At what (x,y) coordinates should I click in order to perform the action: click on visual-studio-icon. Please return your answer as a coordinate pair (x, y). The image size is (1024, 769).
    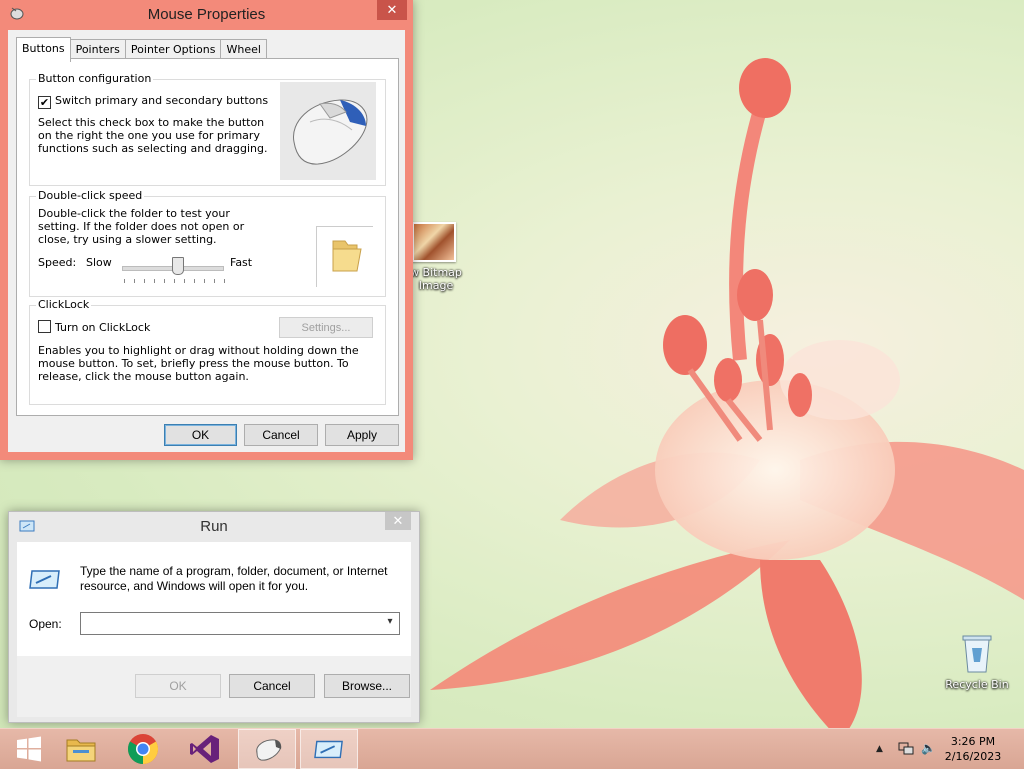
    Looking at the image, I should click on (204, 749).